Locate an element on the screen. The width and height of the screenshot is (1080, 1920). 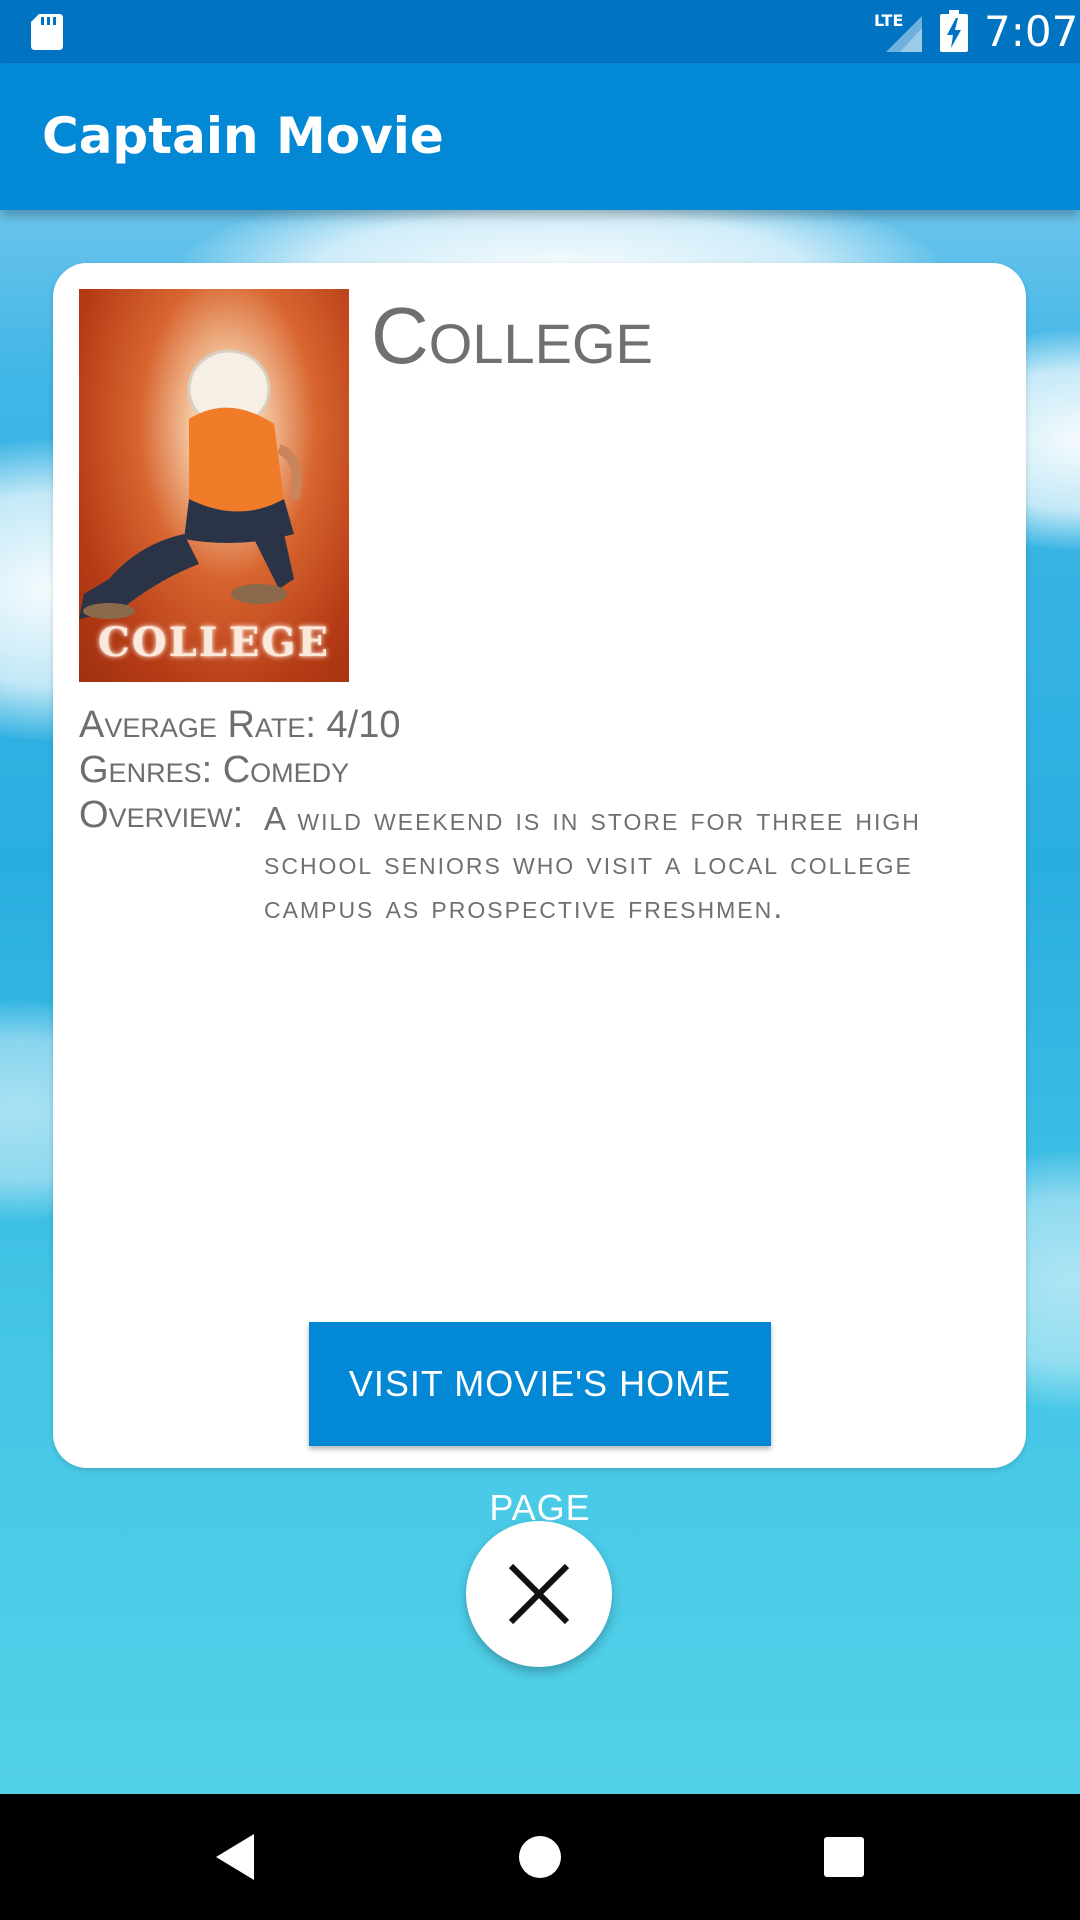
visit-home-page-button: VISIT MOVIE'S HOME PAGE is located at coordinates (540, 1425).